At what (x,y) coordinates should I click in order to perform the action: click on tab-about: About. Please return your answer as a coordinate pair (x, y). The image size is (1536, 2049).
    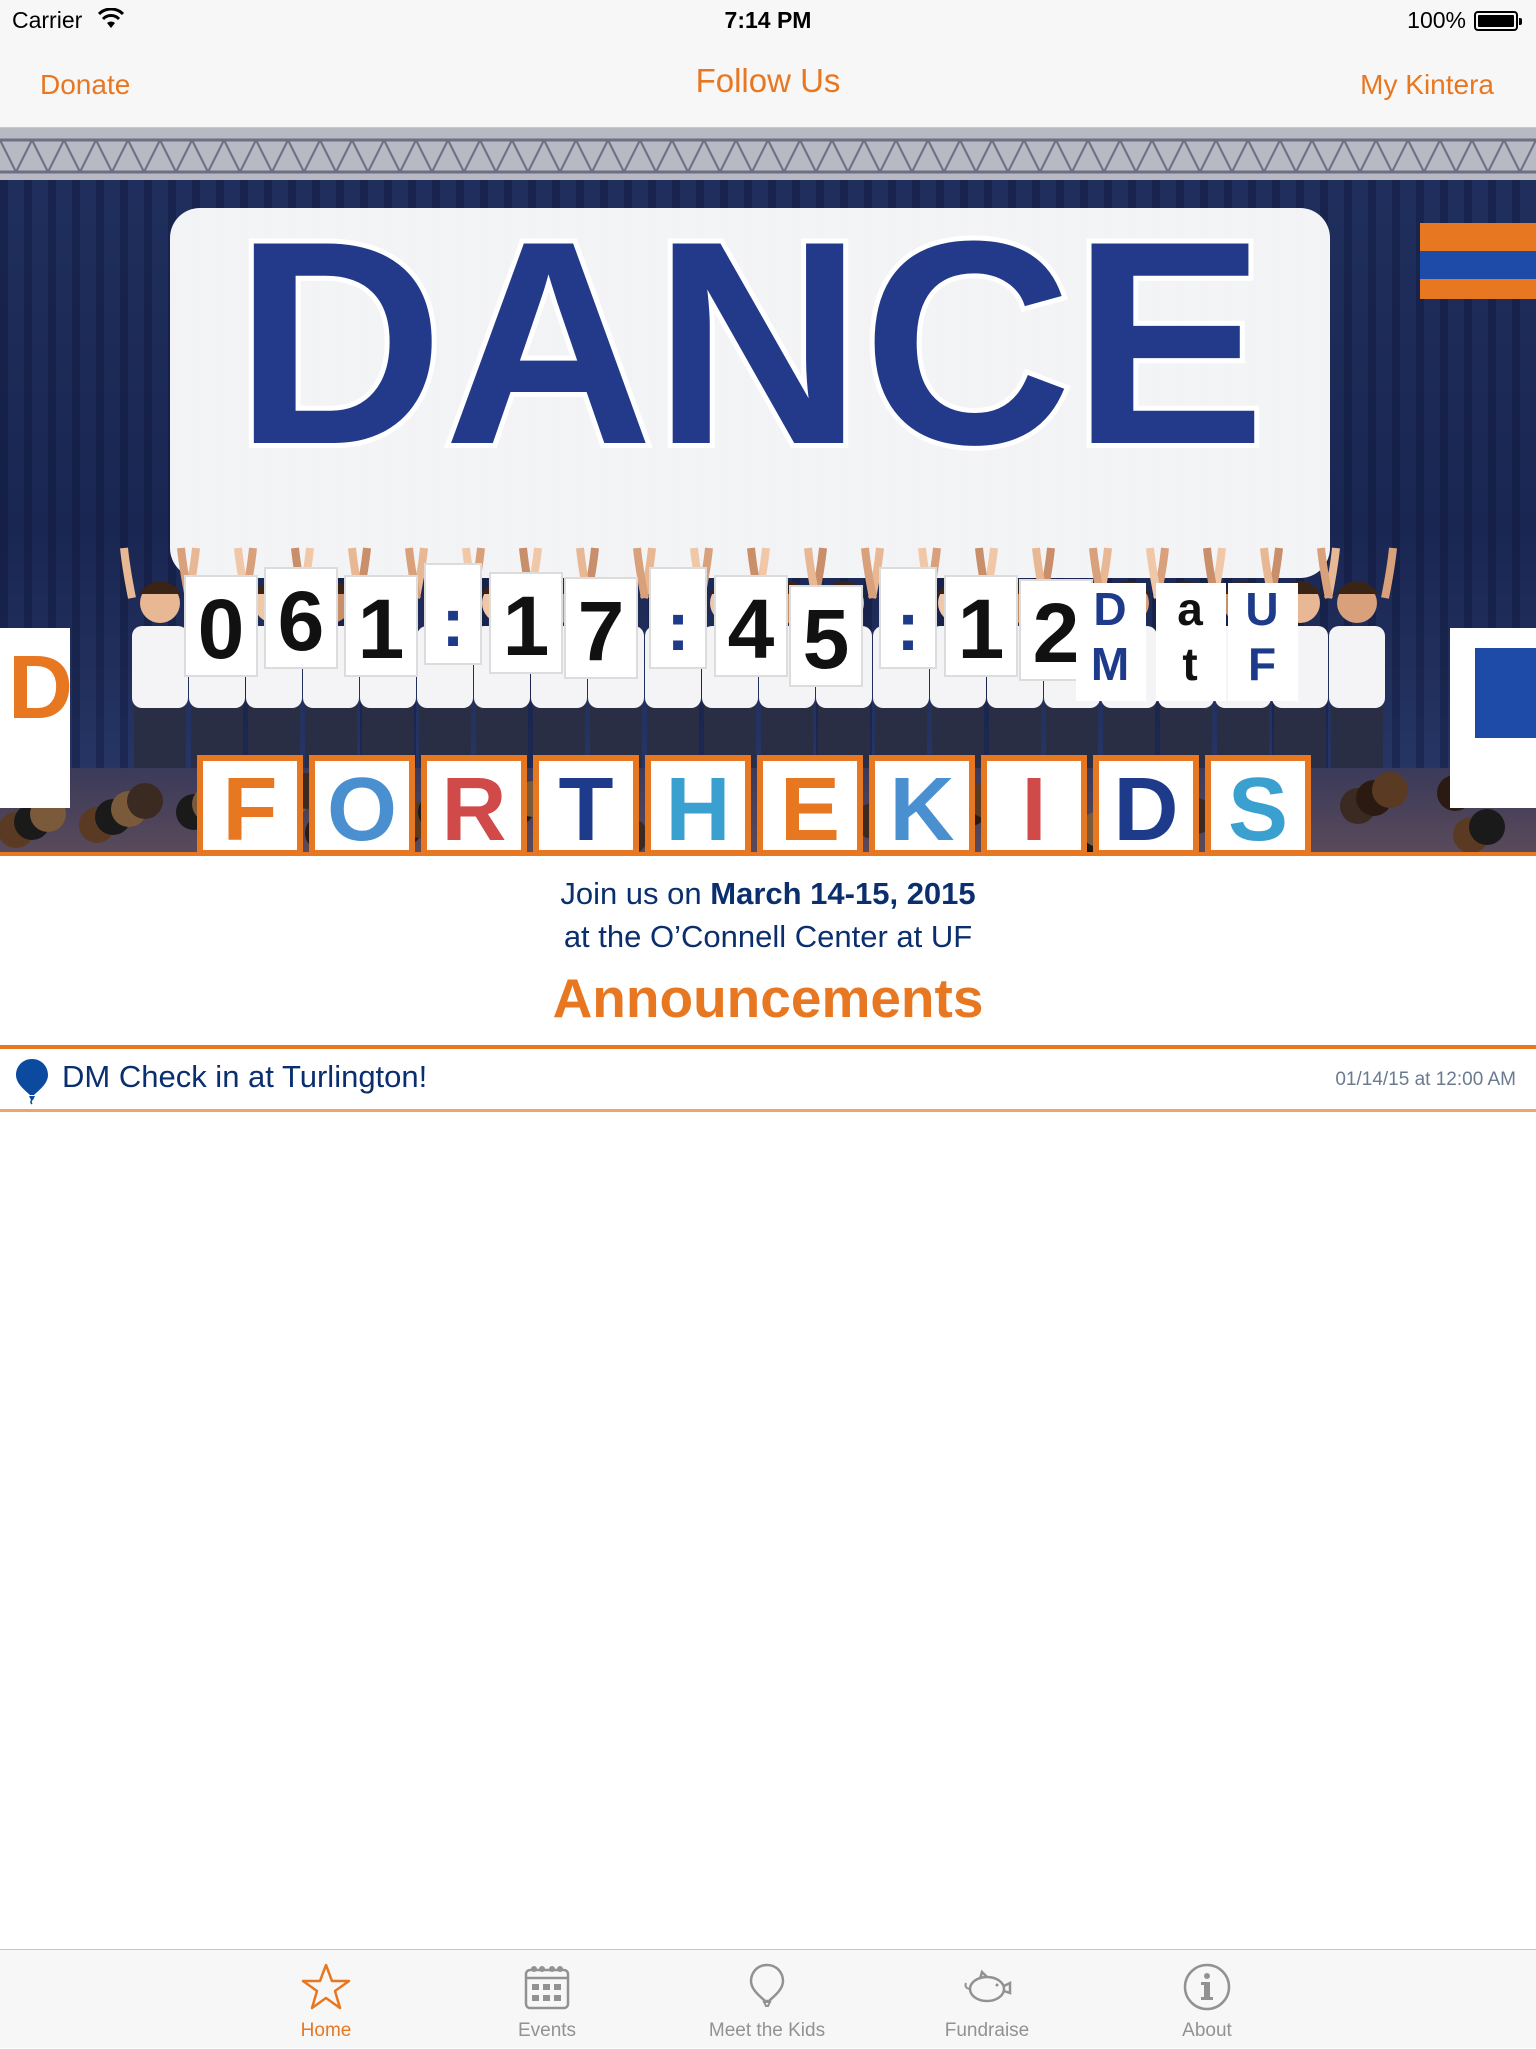
    Looking at the image, I should click on (1207, 1999).